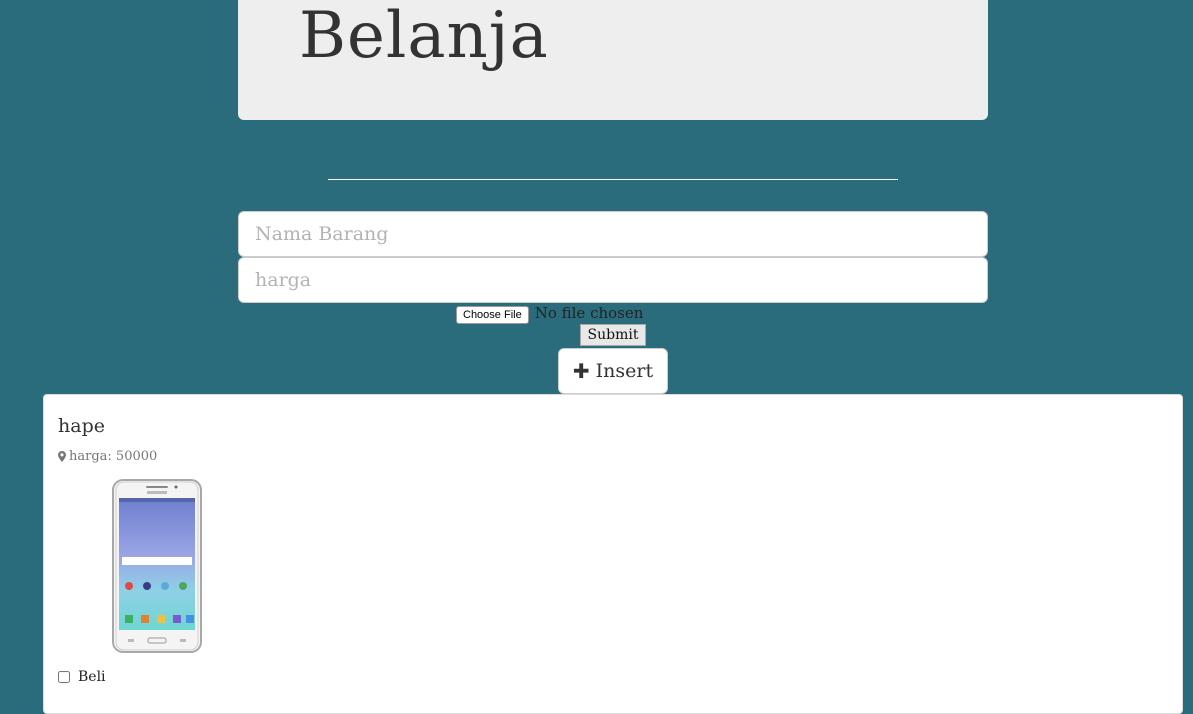 This screenshot has width=1193, height=714. I want to click on product-image, so click(157, 566).